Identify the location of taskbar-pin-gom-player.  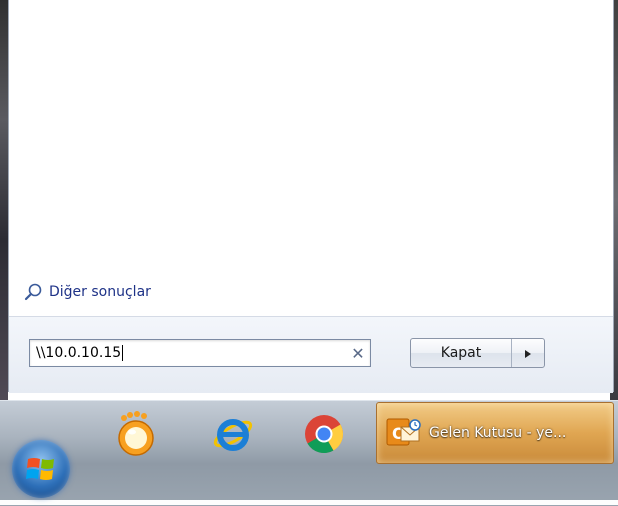
(136, 436).